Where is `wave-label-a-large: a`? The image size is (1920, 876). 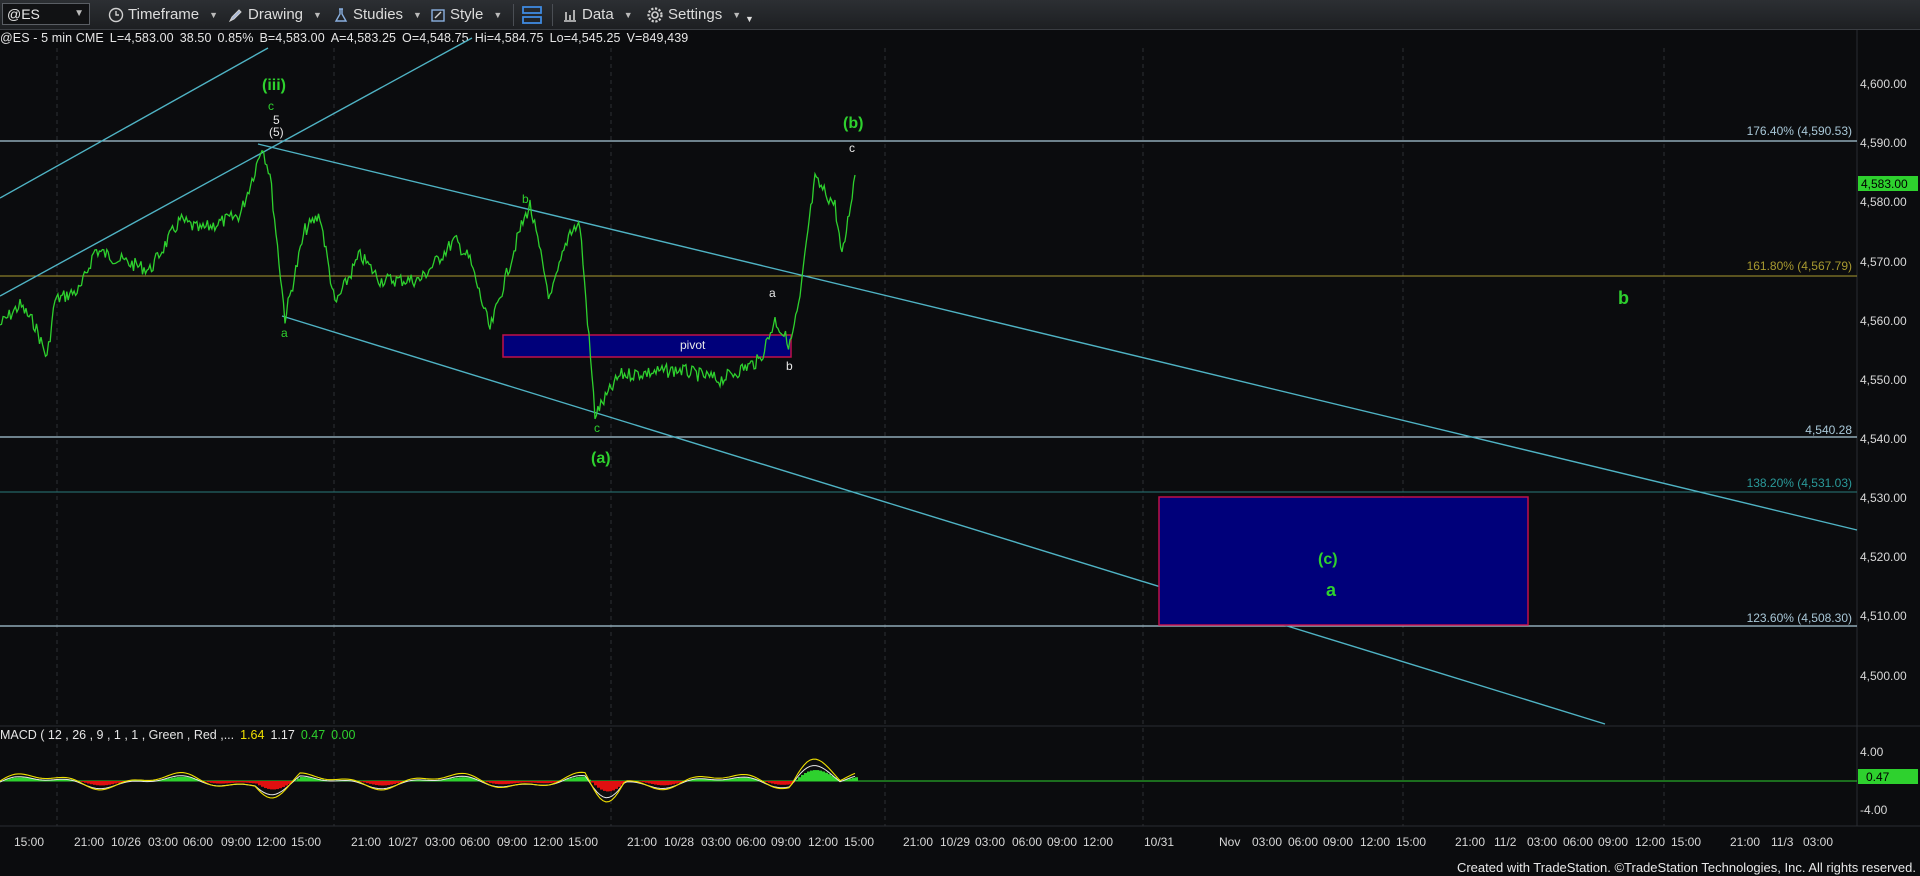
wave-label-a-large: a is located at coordinates (1331, 590).